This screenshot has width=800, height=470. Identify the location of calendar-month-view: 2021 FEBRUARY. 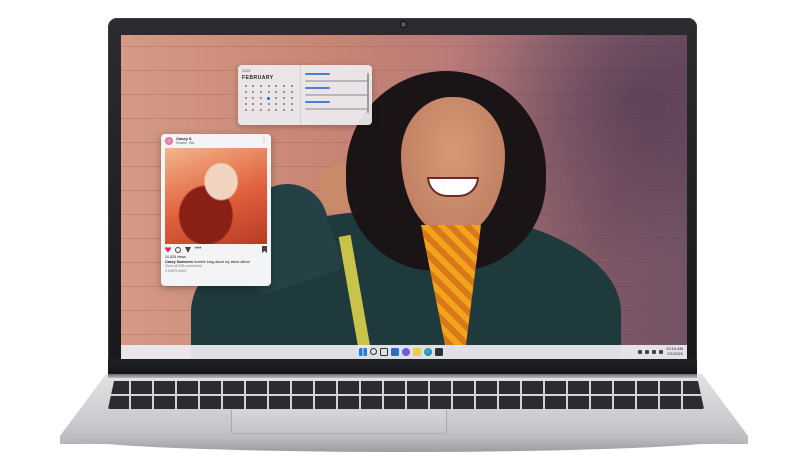
(269, 95).